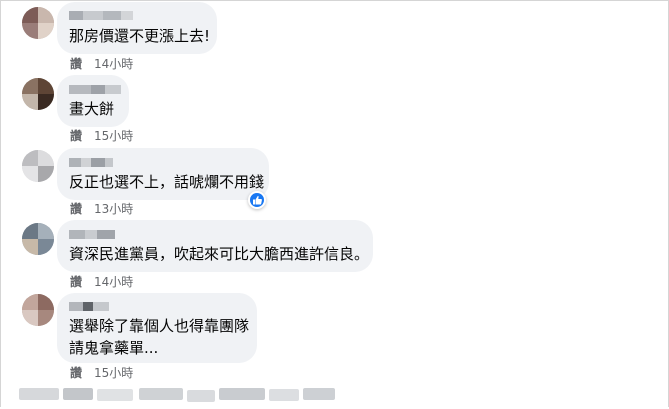 The width and height of the screenshot is (669, 409). What do you see at coordinates (159, 326) in the screenshot?
I see `comment-text-line-1: 選舉除了靠個人也得靠團隊` at bounding box center [159, 326].